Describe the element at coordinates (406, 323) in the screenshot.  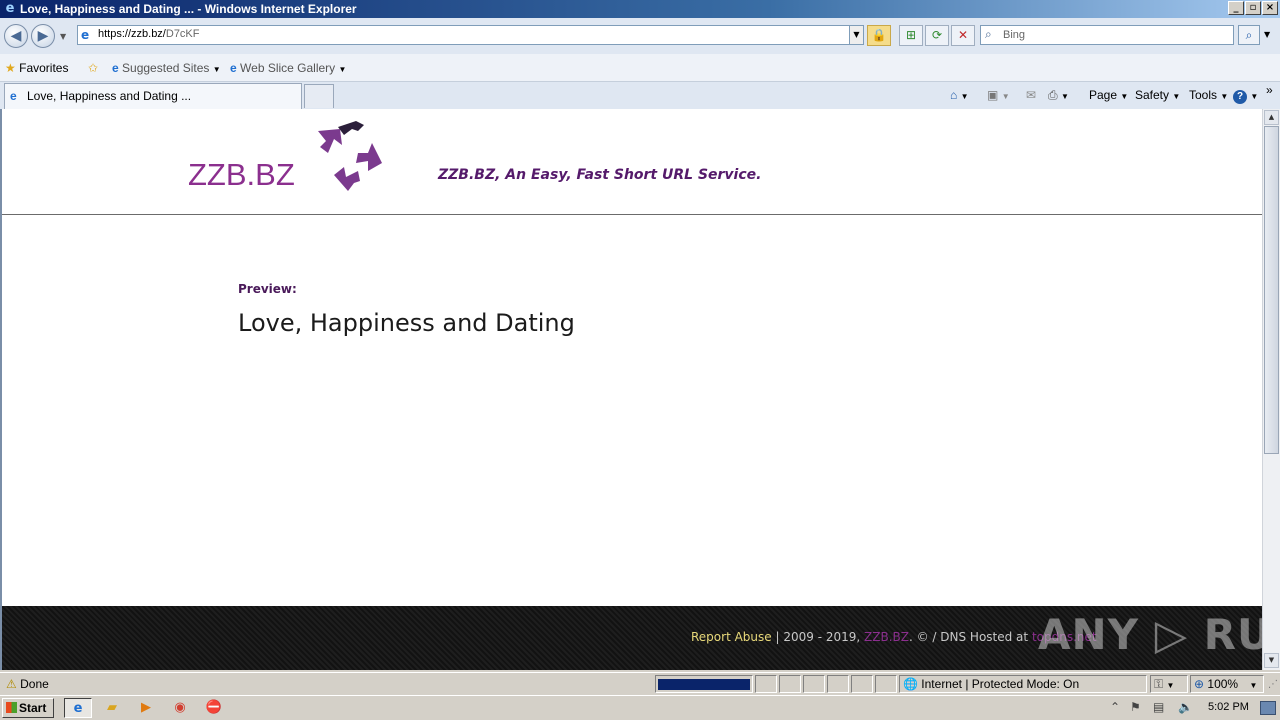
I see `preview-title: Love, Happiness and Dating` at that location.